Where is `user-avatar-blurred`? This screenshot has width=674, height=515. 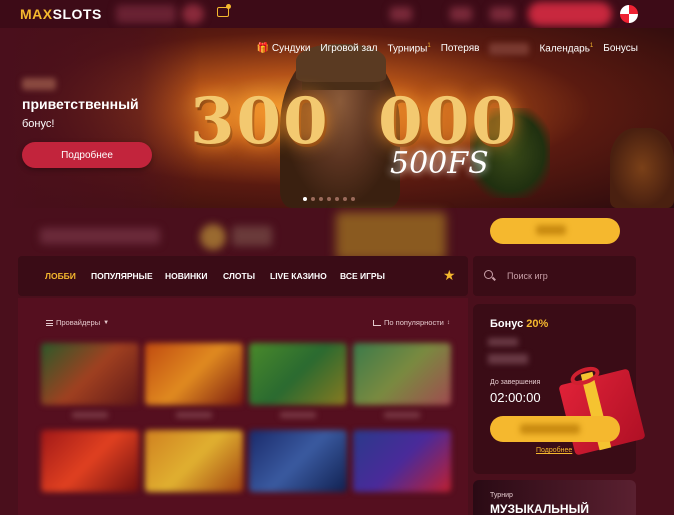 user-avatar-blurred is located at coordinates (193, 14).